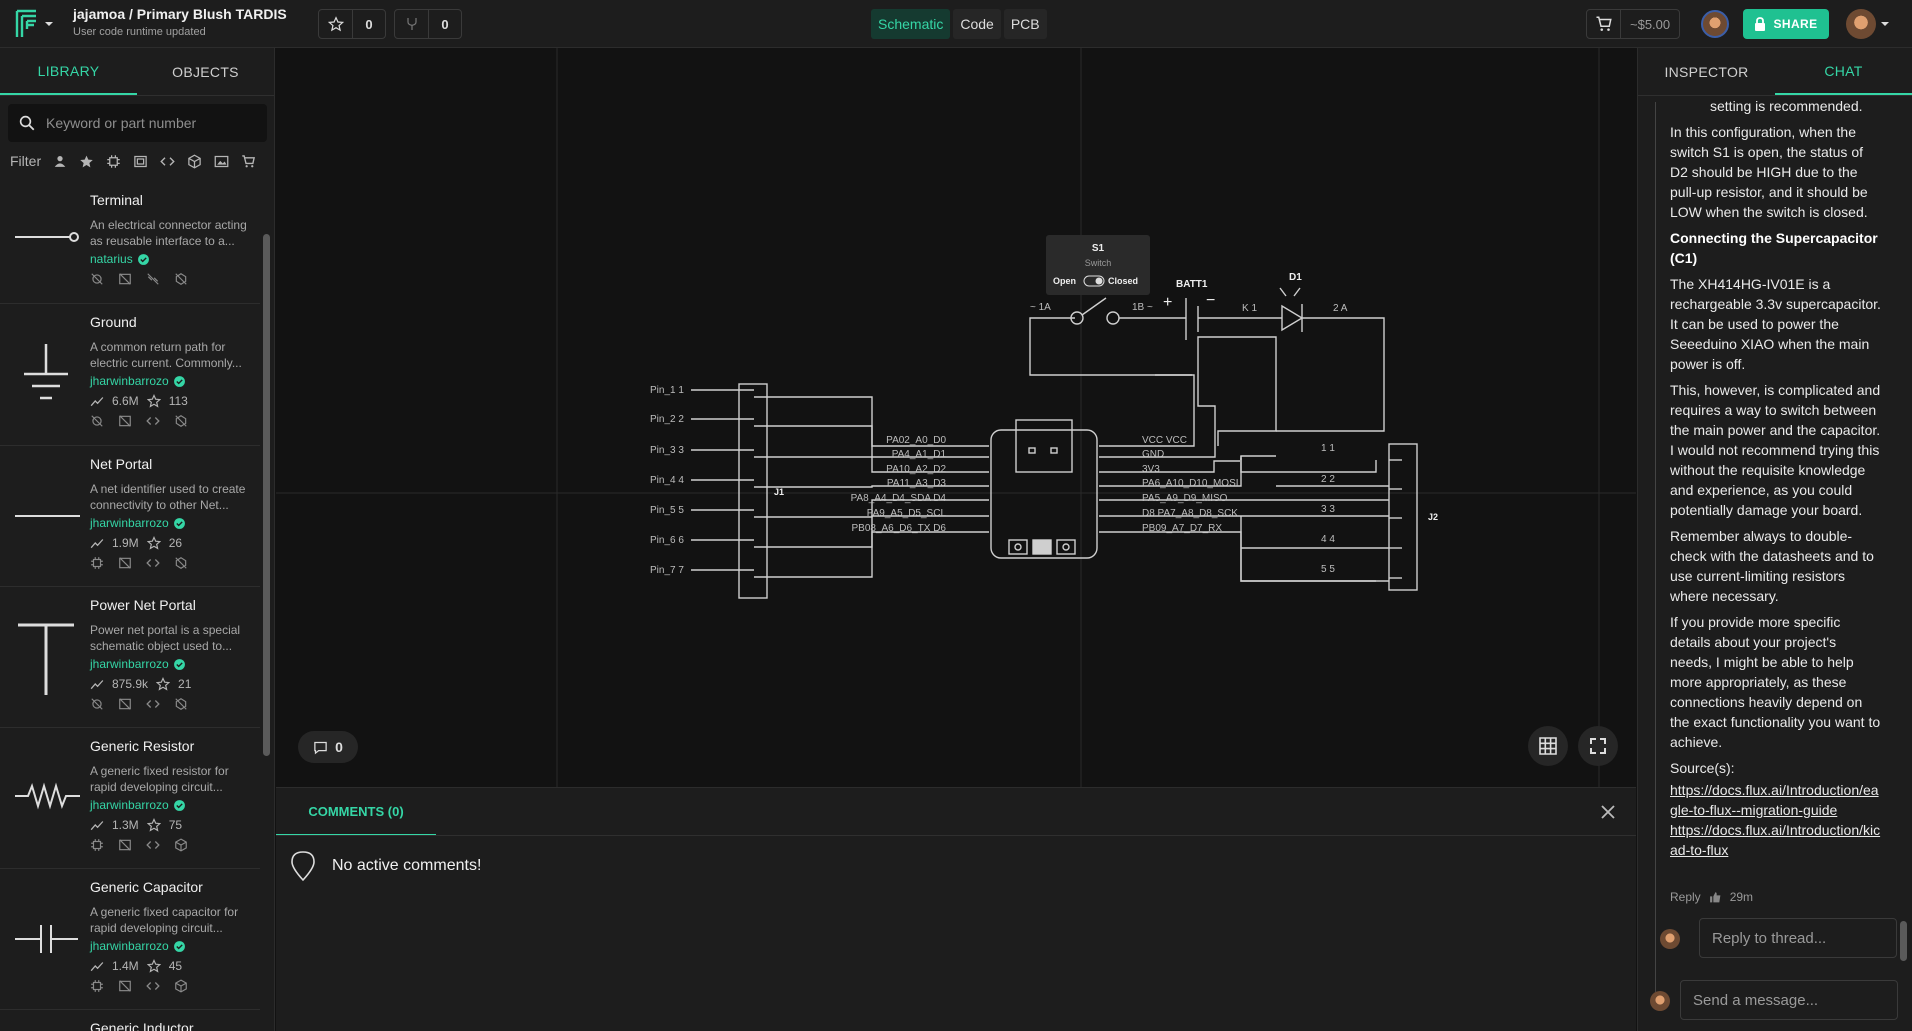 The image size is (1912, 1031). I want to click on search-input, so click(144, 123).